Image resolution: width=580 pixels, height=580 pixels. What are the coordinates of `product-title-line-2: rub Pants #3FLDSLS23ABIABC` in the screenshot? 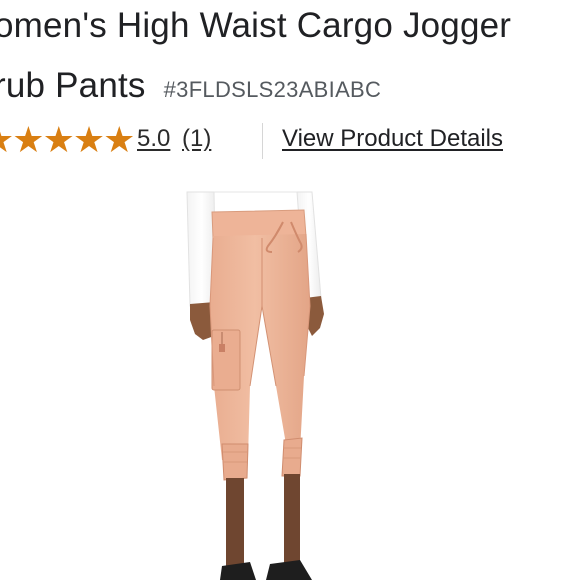 It's located at (190, 88).